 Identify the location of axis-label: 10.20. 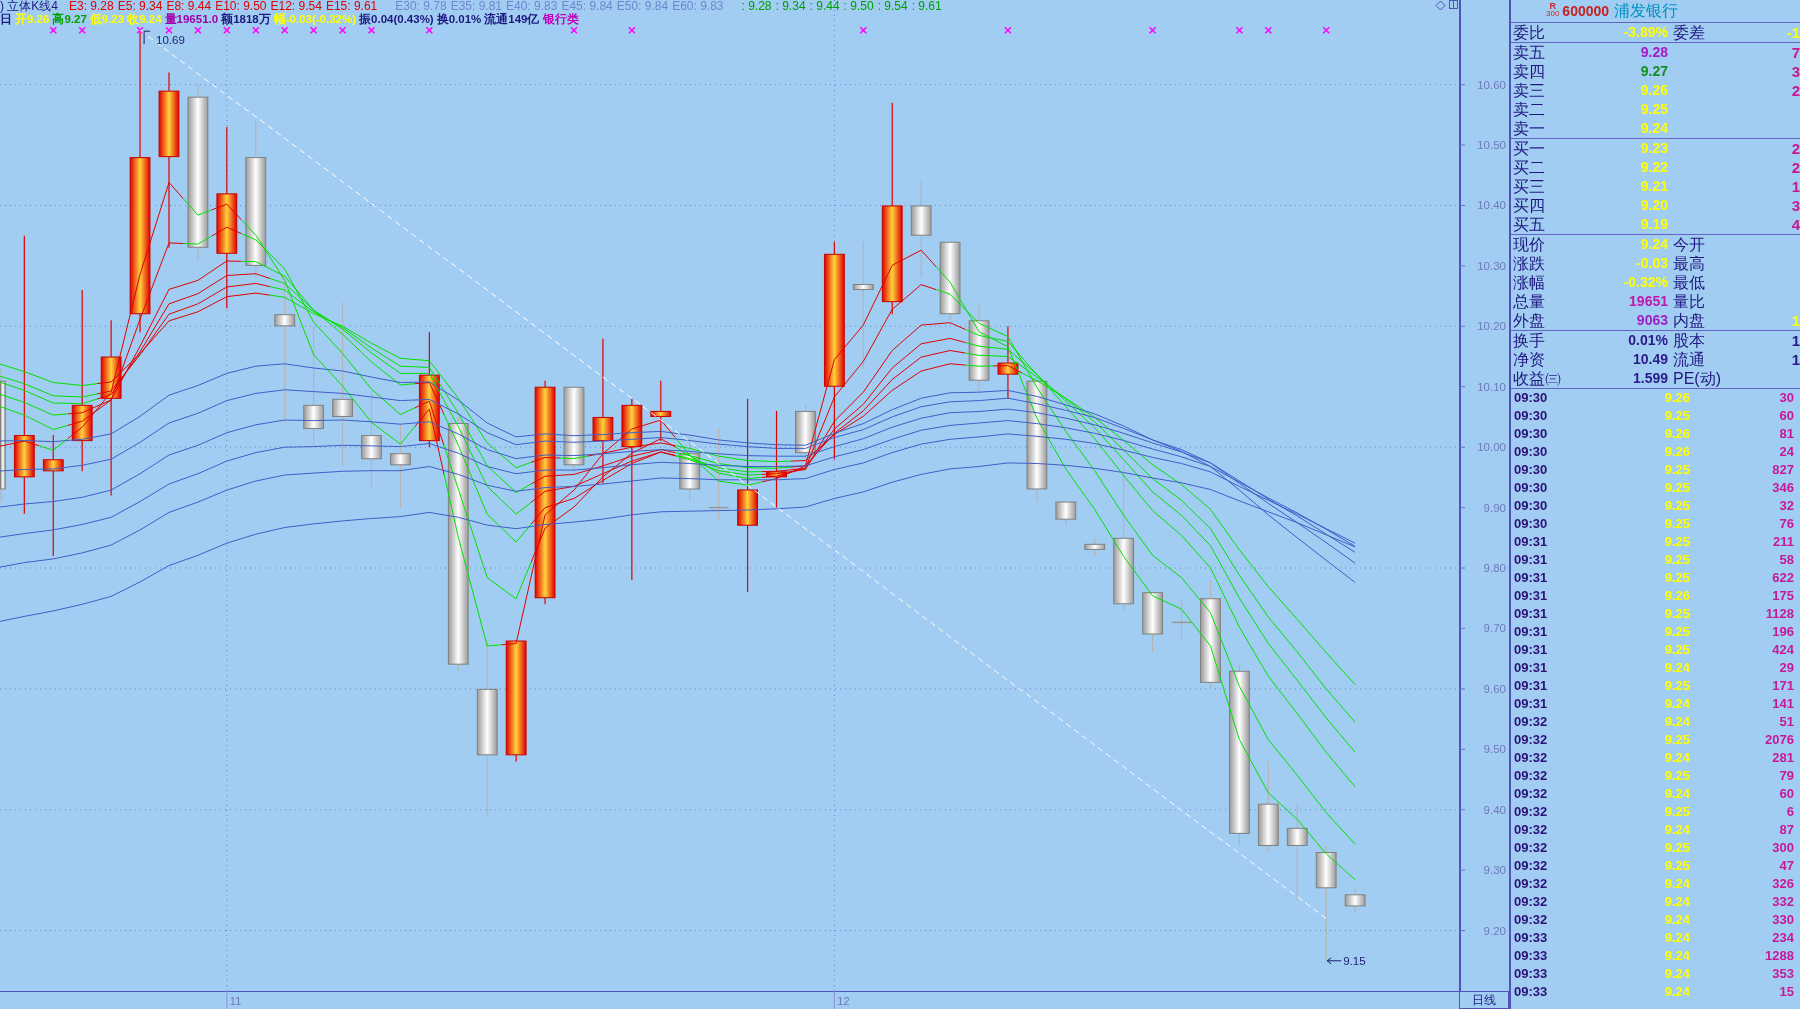
(1491, 326).